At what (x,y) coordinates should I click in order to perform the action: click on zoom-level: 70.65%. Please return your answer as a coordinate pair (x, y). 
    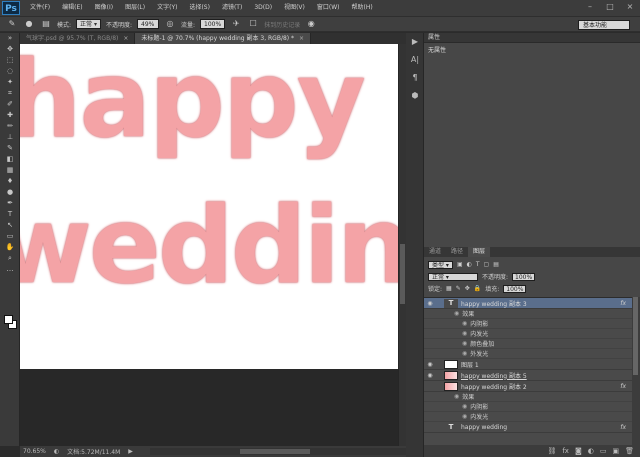
    Looking at the image, I should click on (34, 451).